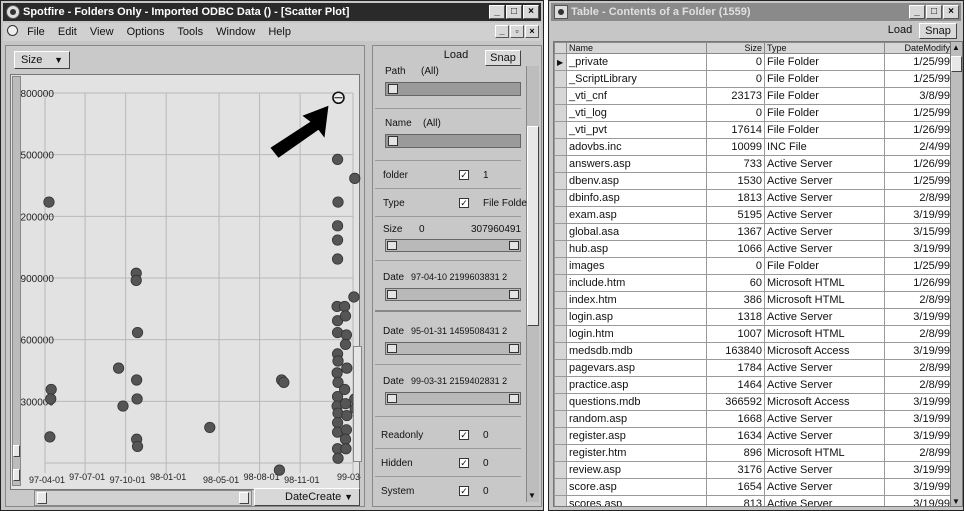 The image size is (966, 511). What do you see at coordinates (753, 215) in the screenshot?
I see `table-row: exam.asp 5195 Active Server 3/19/99` at bounding box center [753, 215].